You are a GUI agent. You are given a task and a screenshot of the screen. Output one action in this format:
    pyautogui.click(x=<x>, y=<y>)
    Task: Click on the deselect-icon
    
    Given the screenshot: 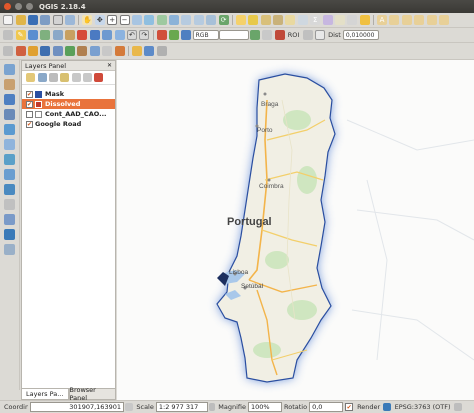 What is the action you would take?
    pyautogui.click(x=278, y=20)
    